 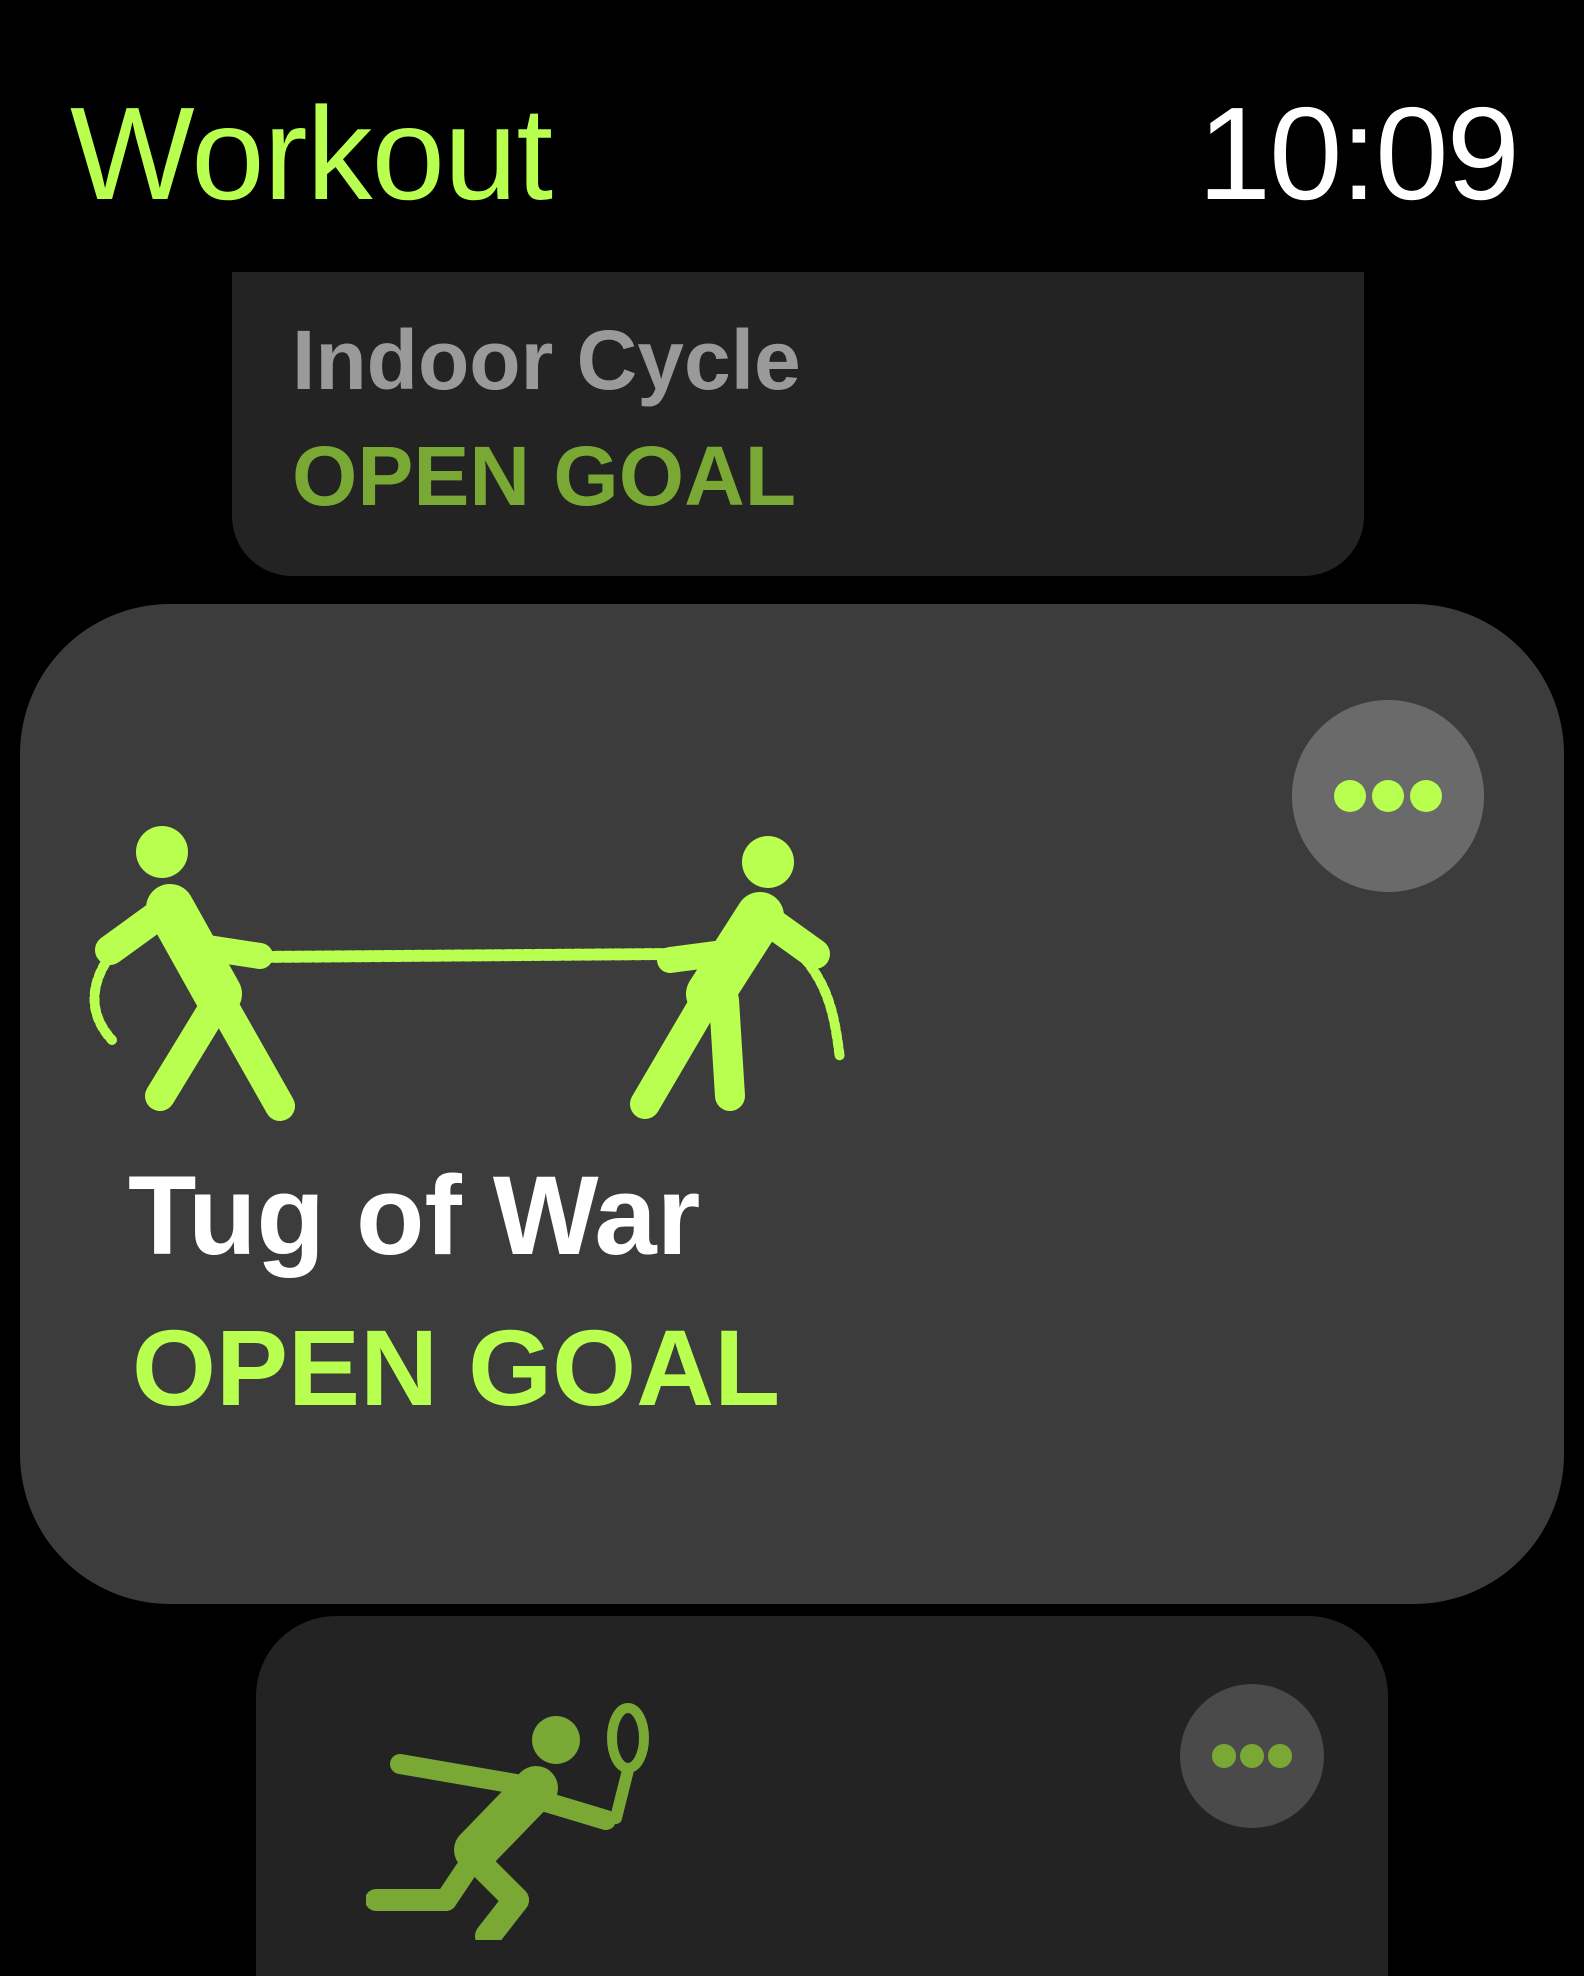 I want to click on racquet-sport-icon, so click(x=507, y=1821).